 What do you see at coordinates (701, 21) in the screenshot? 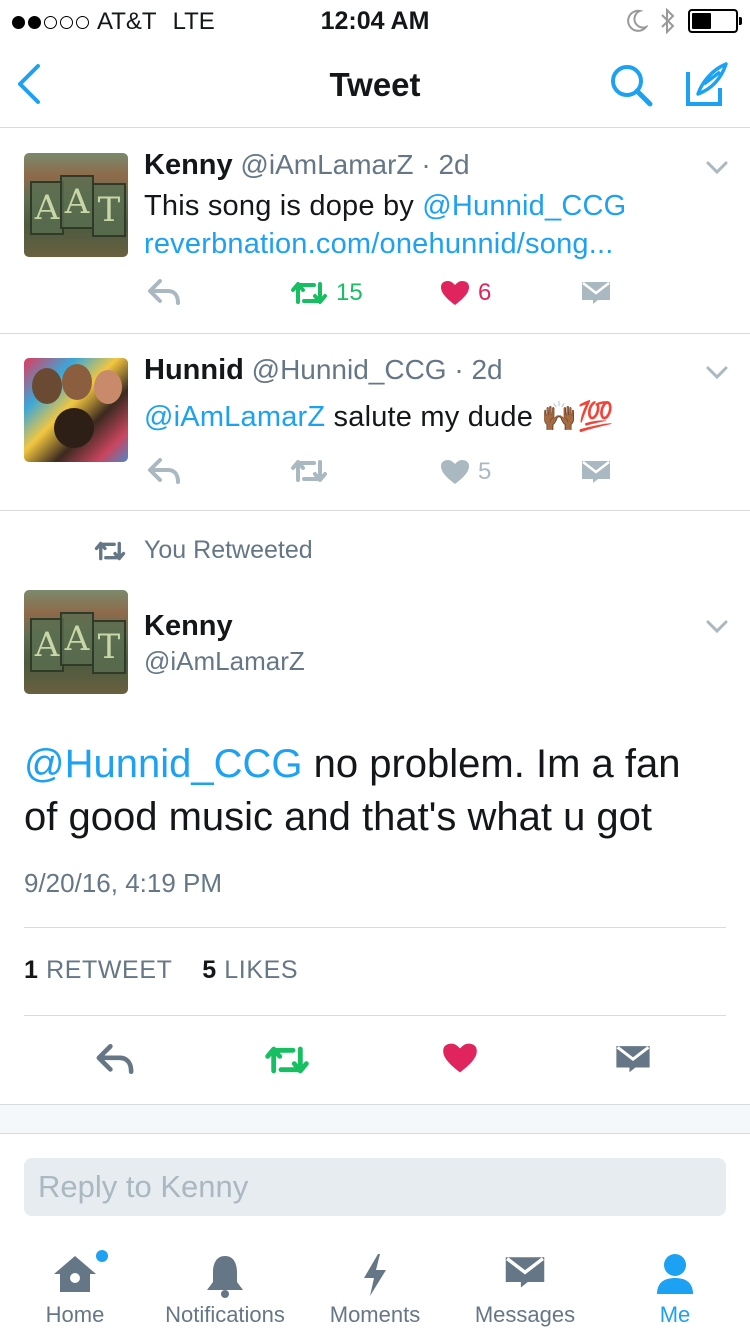
I see `battery-fill` at bounding box center [701, 21].